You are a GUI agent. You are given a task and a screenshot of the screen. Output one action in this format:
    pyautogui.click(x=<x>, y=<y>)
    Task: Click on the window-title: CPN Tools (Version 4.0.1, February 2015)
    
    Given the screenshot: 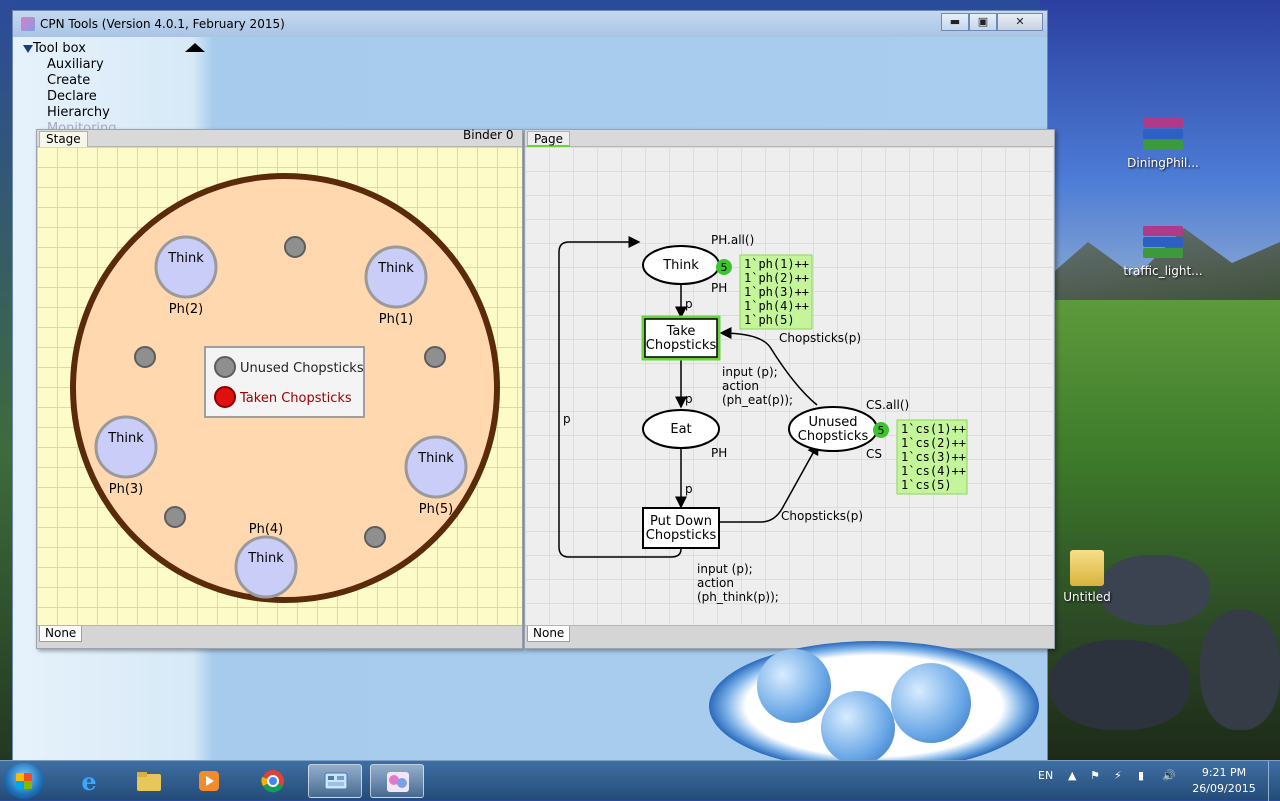 What is the action you would take?
    pyautogui.click(x=162, y=24)
    